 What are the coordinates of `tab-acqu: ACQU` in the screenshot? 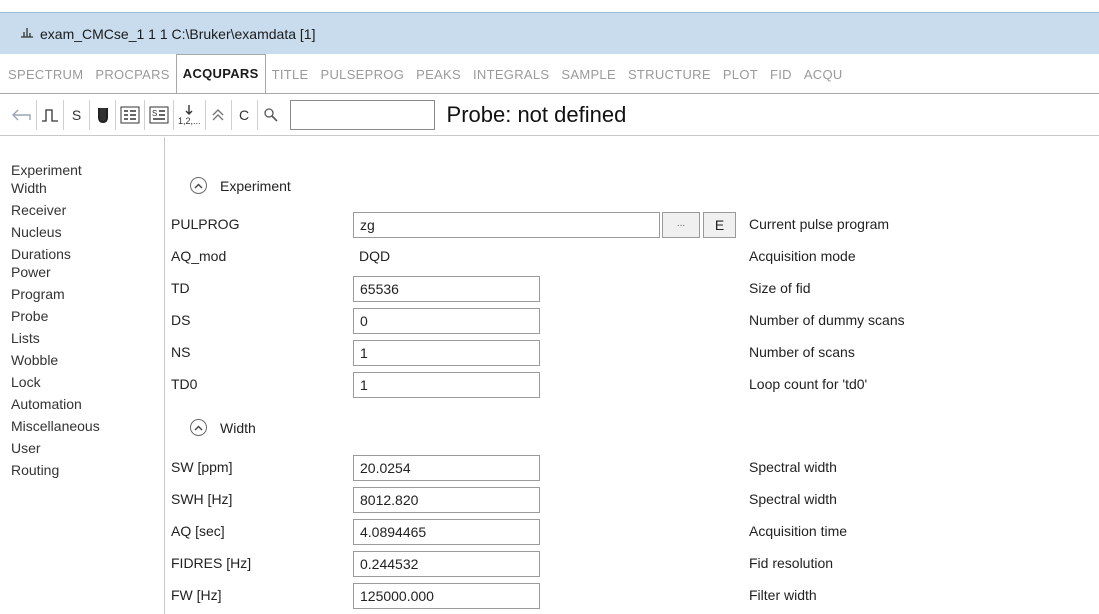 It's located at (823, 75).